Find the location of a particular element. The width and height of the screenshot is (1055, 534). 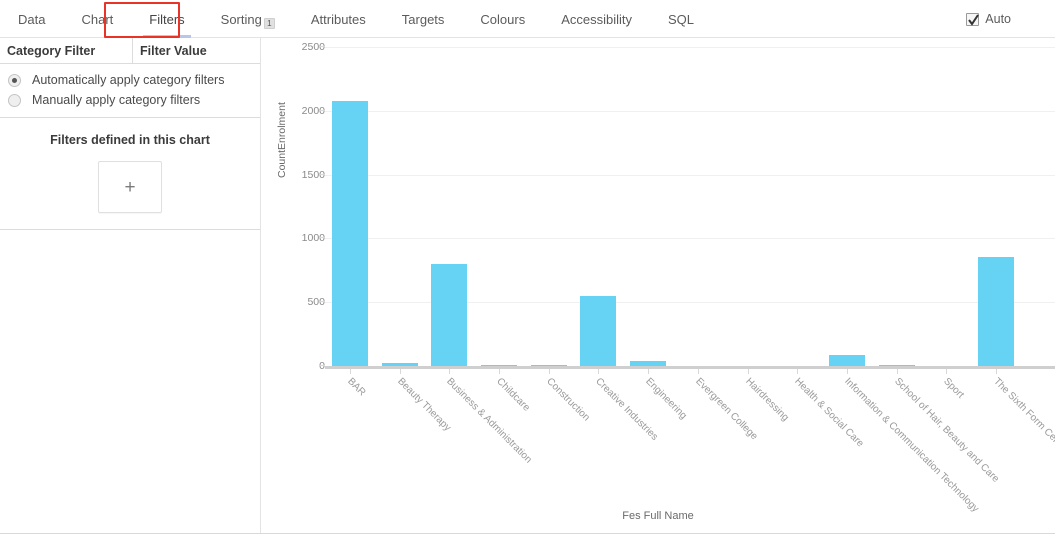

tab-accessibility: Accessibility is located at coordinates (596, 19).